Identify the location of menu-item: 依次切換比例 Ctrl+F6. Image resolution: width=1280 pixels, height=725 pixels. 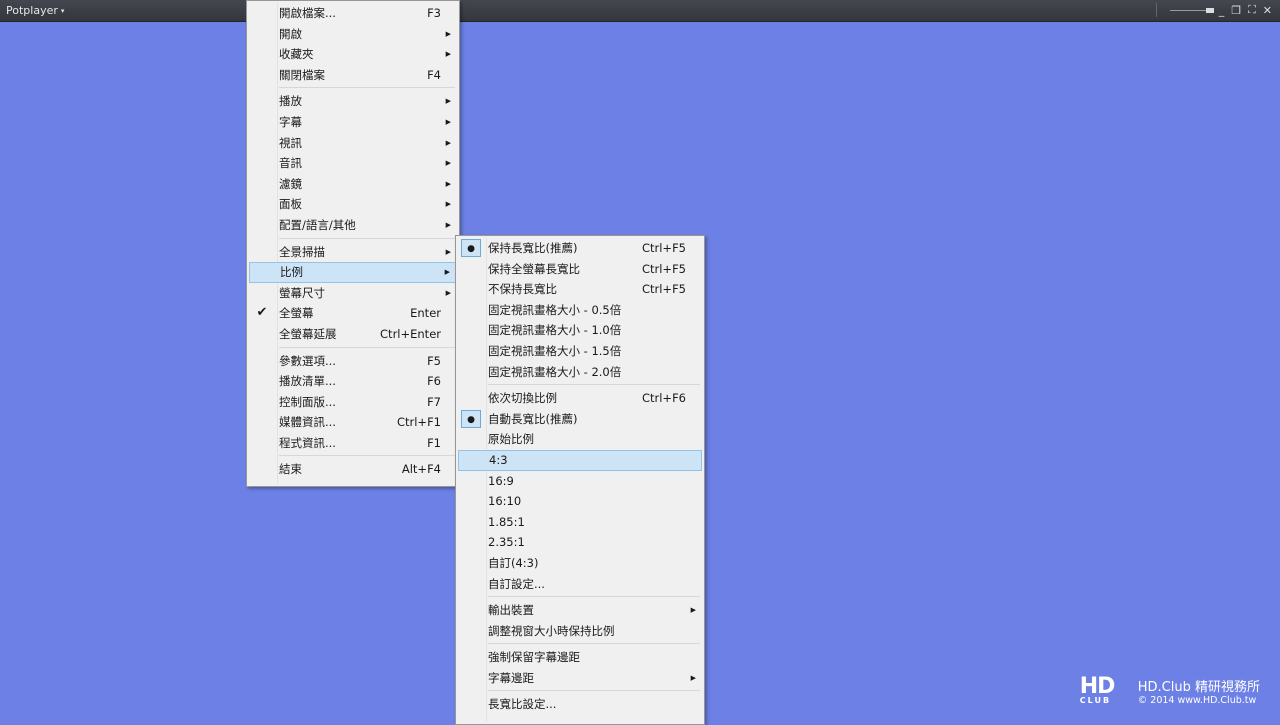
(580, 398).